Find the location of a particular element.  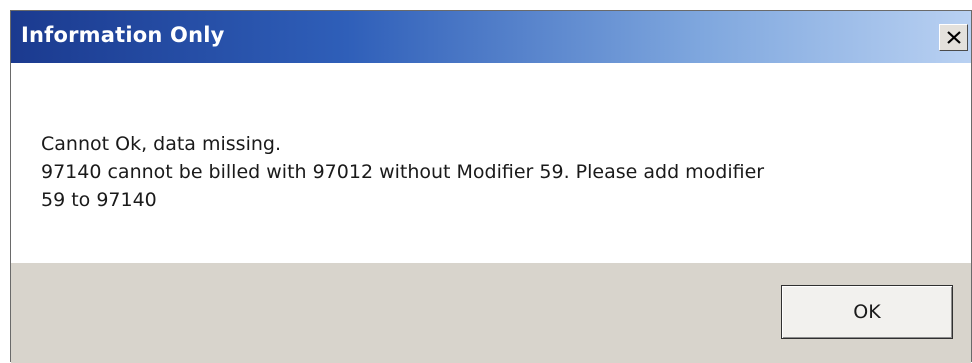

close-button is located at coordinates (953, 37).